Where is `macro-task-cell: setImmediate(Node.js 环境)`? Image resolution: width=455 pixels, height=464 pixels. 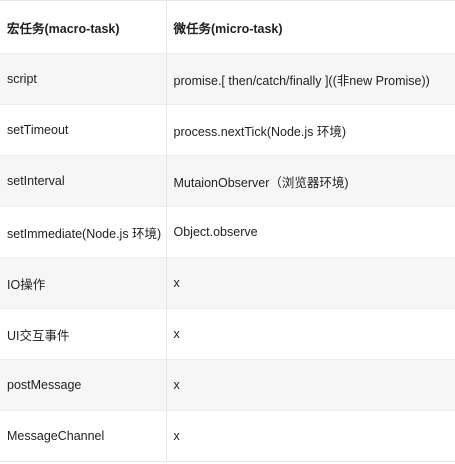 macro-task-cell: setImmediate(Node.js 环境) is located at coordinates (83, 232).